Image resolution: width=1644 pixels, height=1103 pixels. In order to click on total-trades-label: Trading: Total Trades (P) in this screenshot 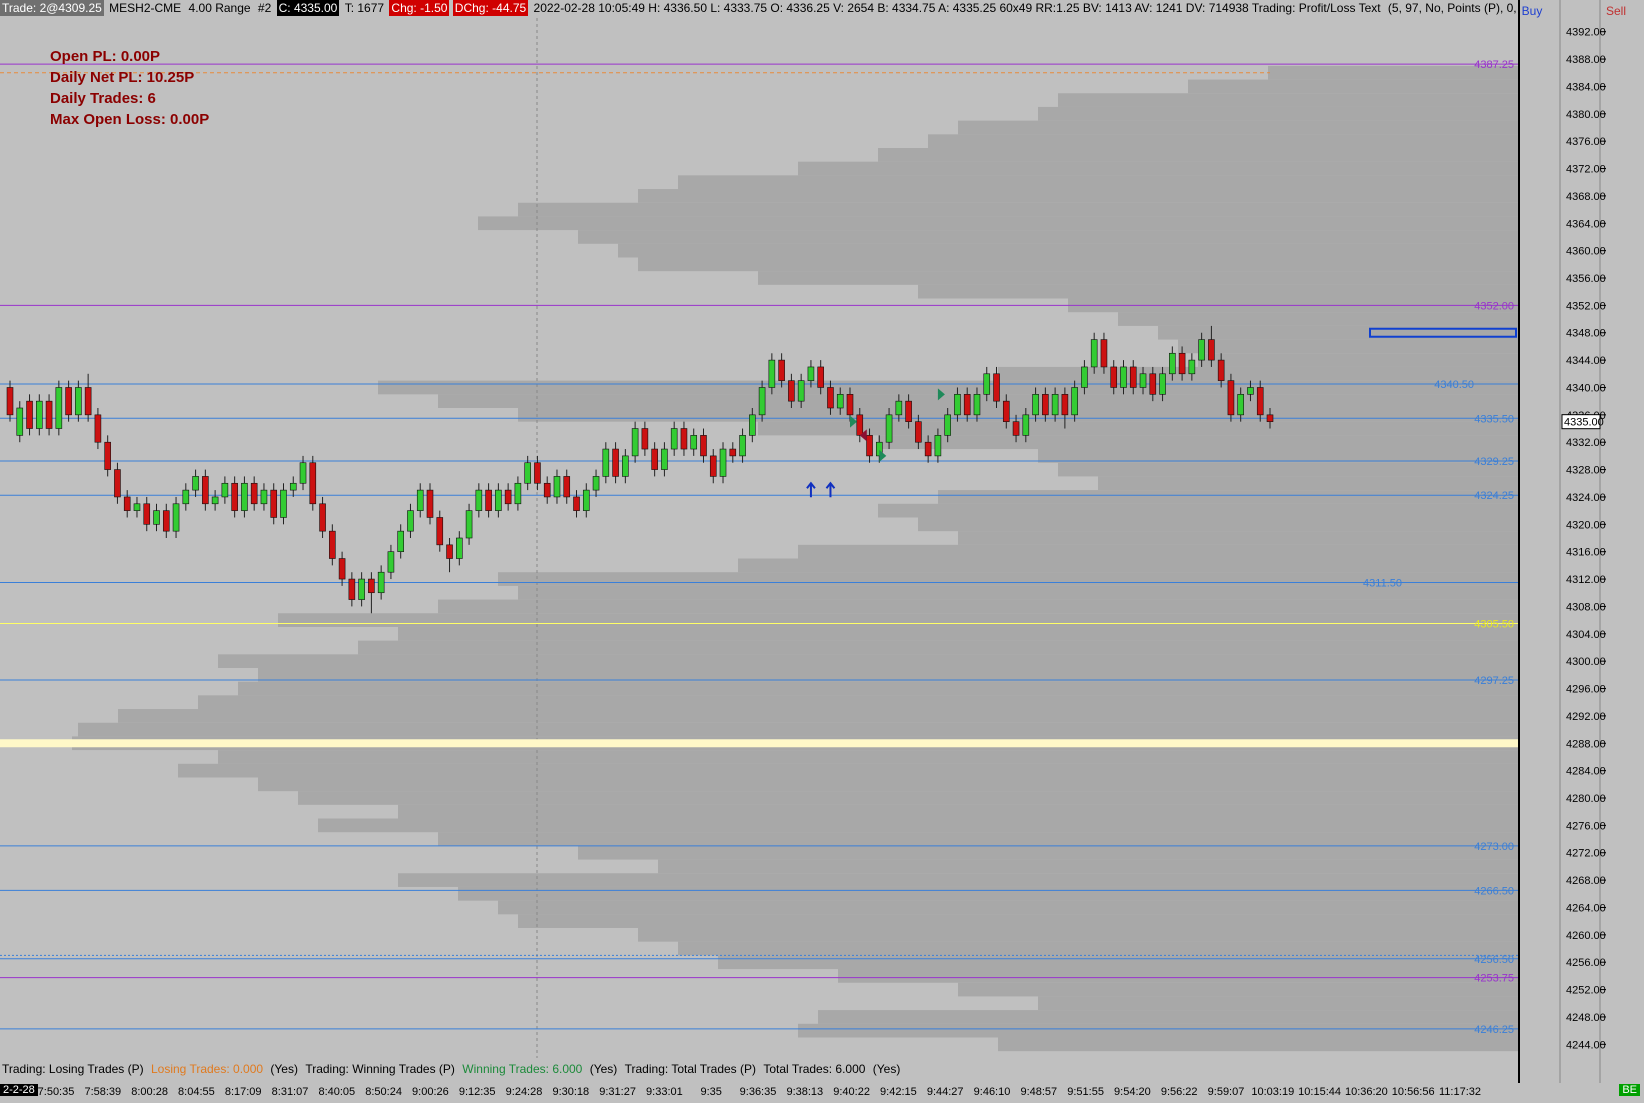, I will do `click(690, 1069)`.